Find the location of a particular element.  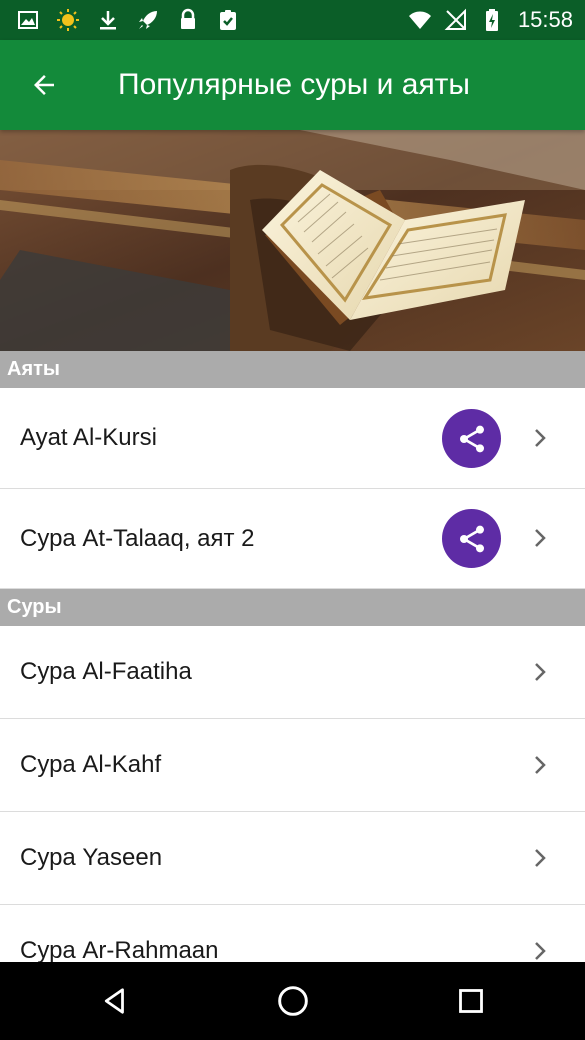

status-bar: 15:58 is located at coordinates (292, 20).